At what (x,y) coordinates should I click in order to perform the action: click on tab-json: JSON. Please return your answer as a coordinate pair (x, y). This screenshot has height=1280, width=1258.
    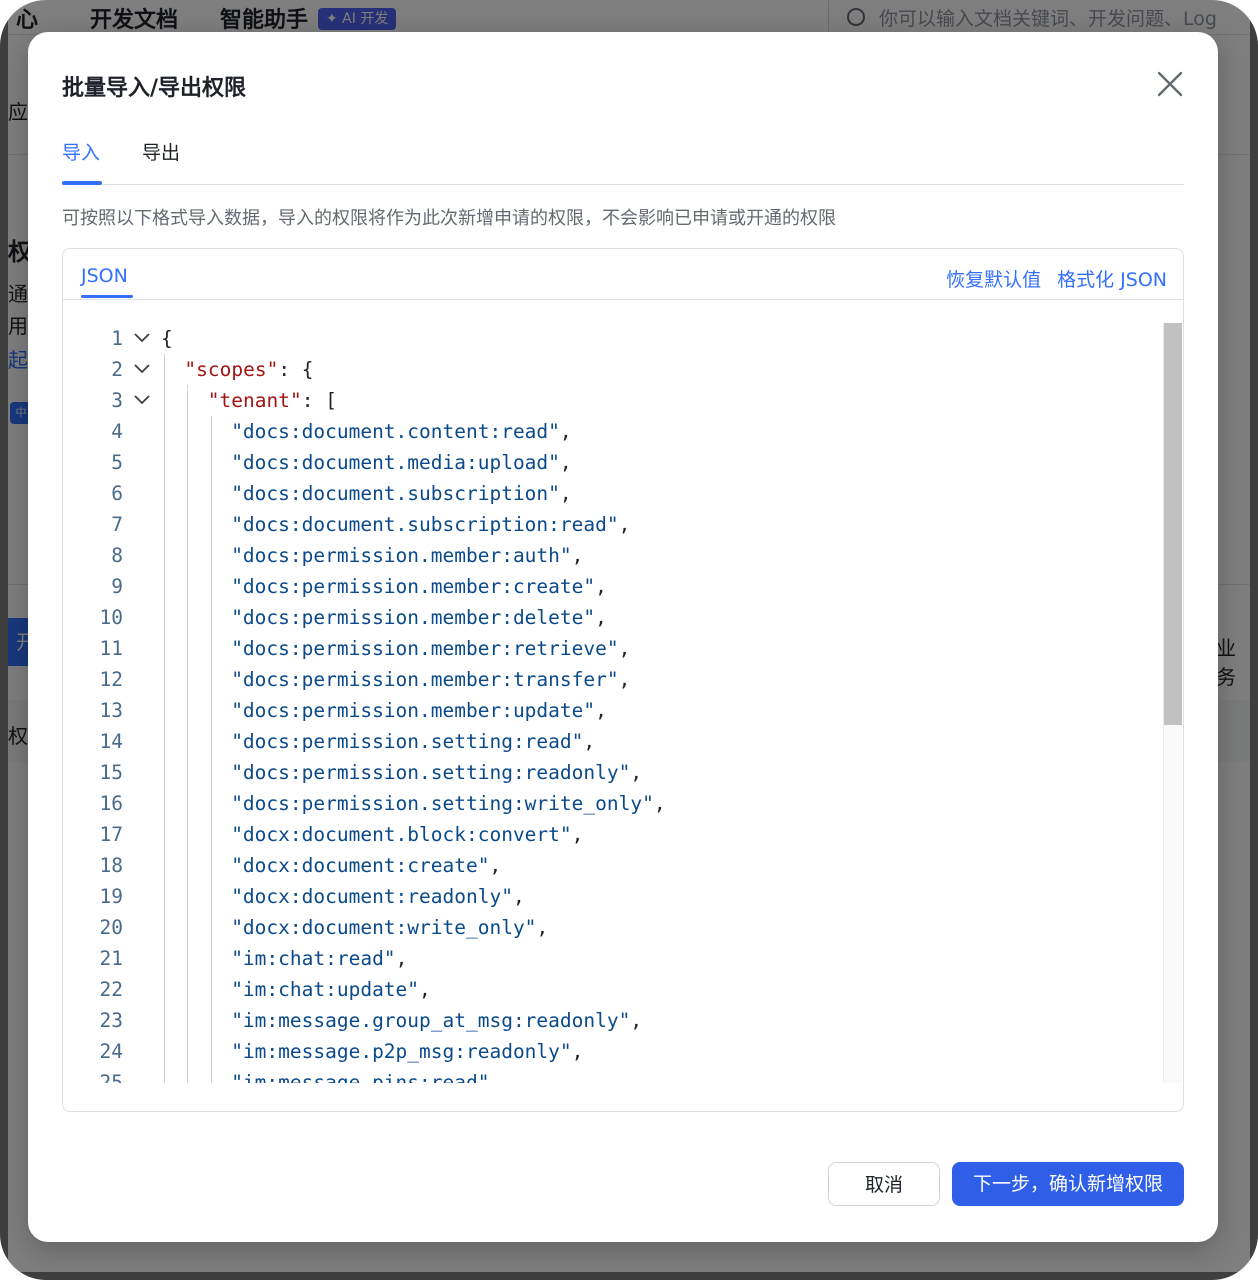
    Looking at the image, I should click on (104, 276).